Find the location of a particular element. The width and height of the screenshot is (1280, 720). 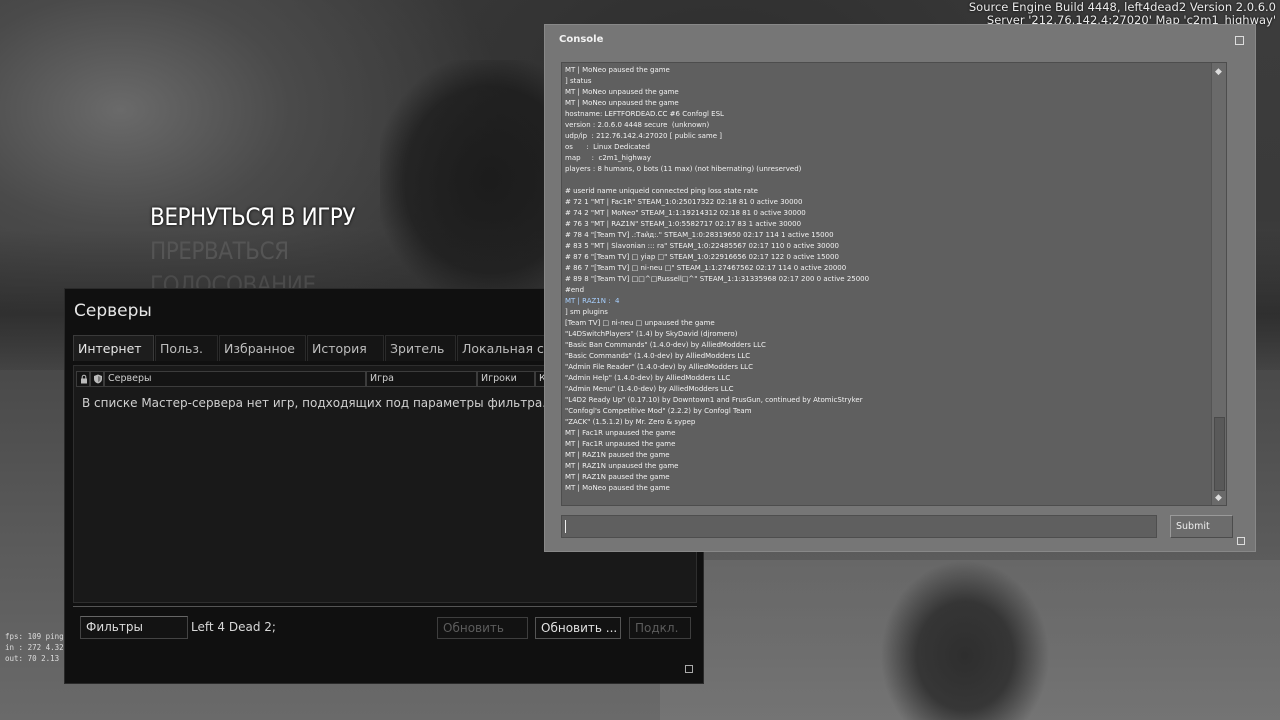

scroll-down-icon: ◆ is located at coordinates (1218, 498).